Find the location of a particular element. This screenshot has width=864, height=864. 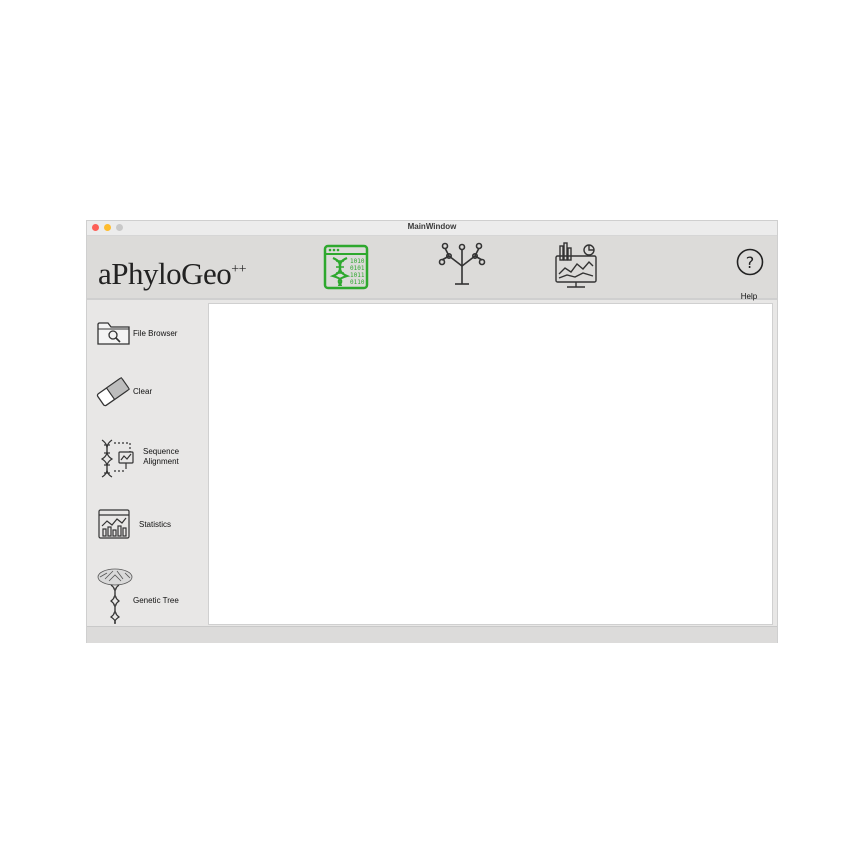

app-logo: aPhyloGeo++ is located at coordinates (172, 273).